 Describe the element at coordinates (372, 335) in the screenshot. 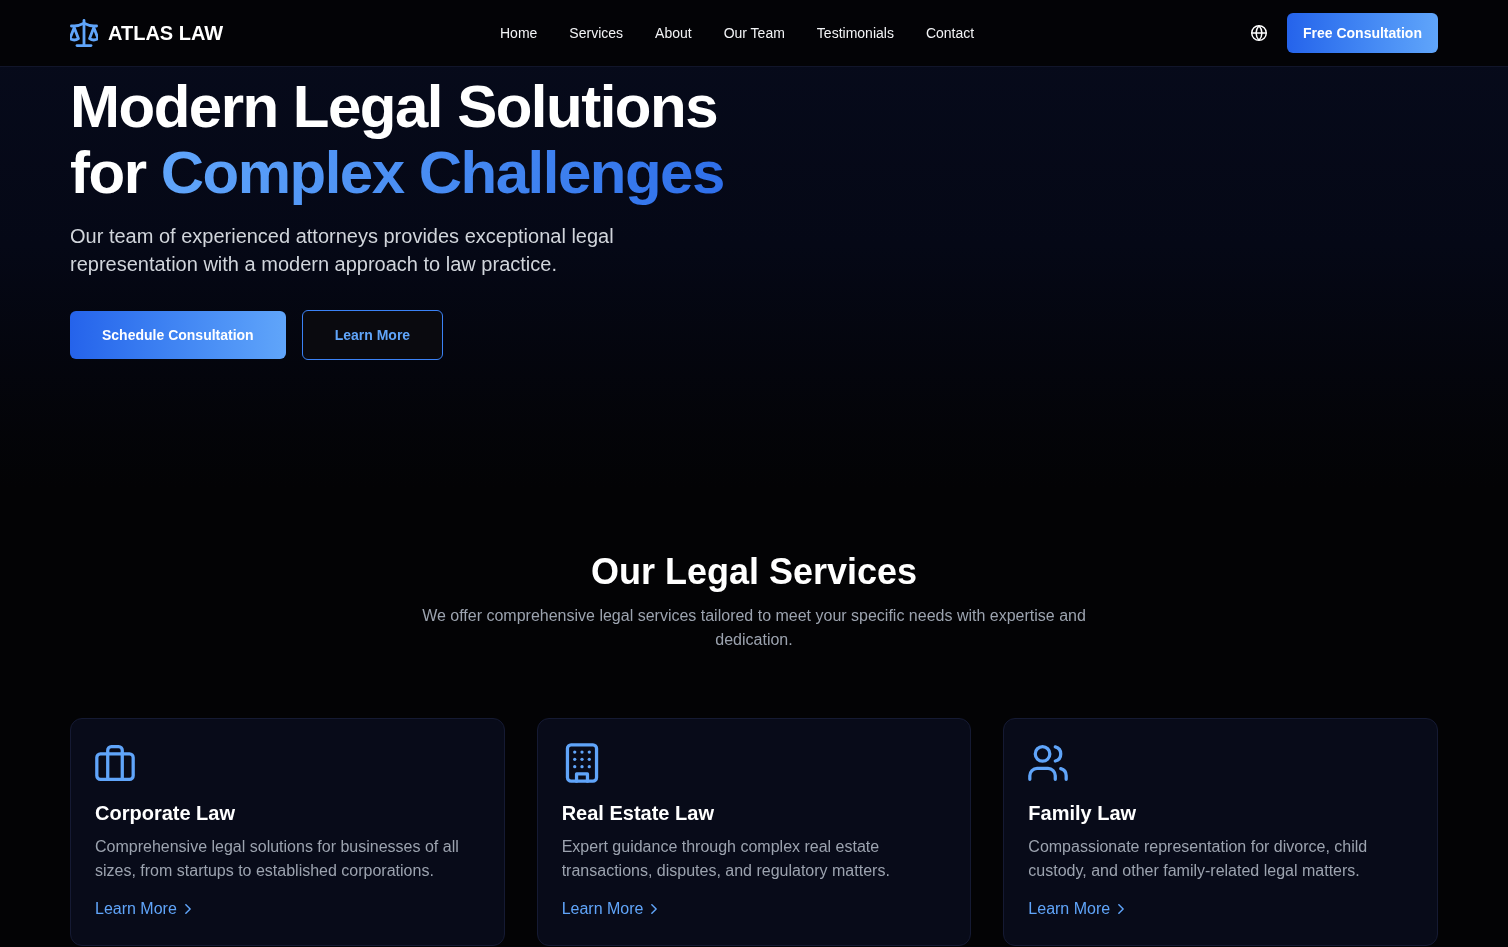

I see `outline-button: Learn More` at that location.